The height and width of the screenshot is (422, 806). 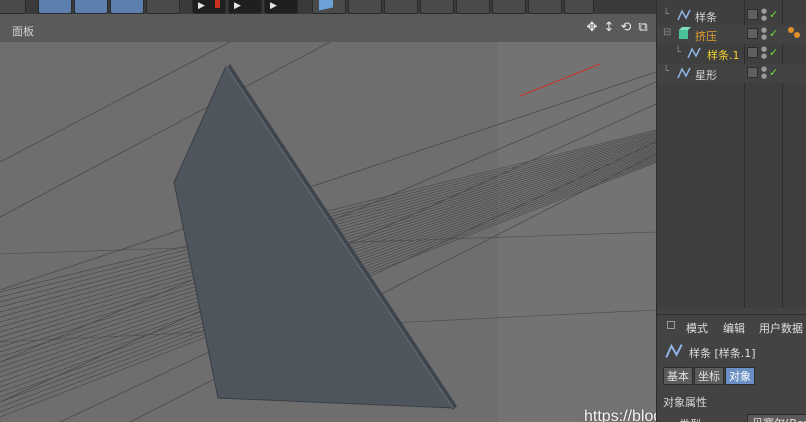 What do you see at coordinates (620, 415) in the screenshot?
I see `watermark-text: https://blog.csdn.net/lidashent` at bounding box center [620, 415].